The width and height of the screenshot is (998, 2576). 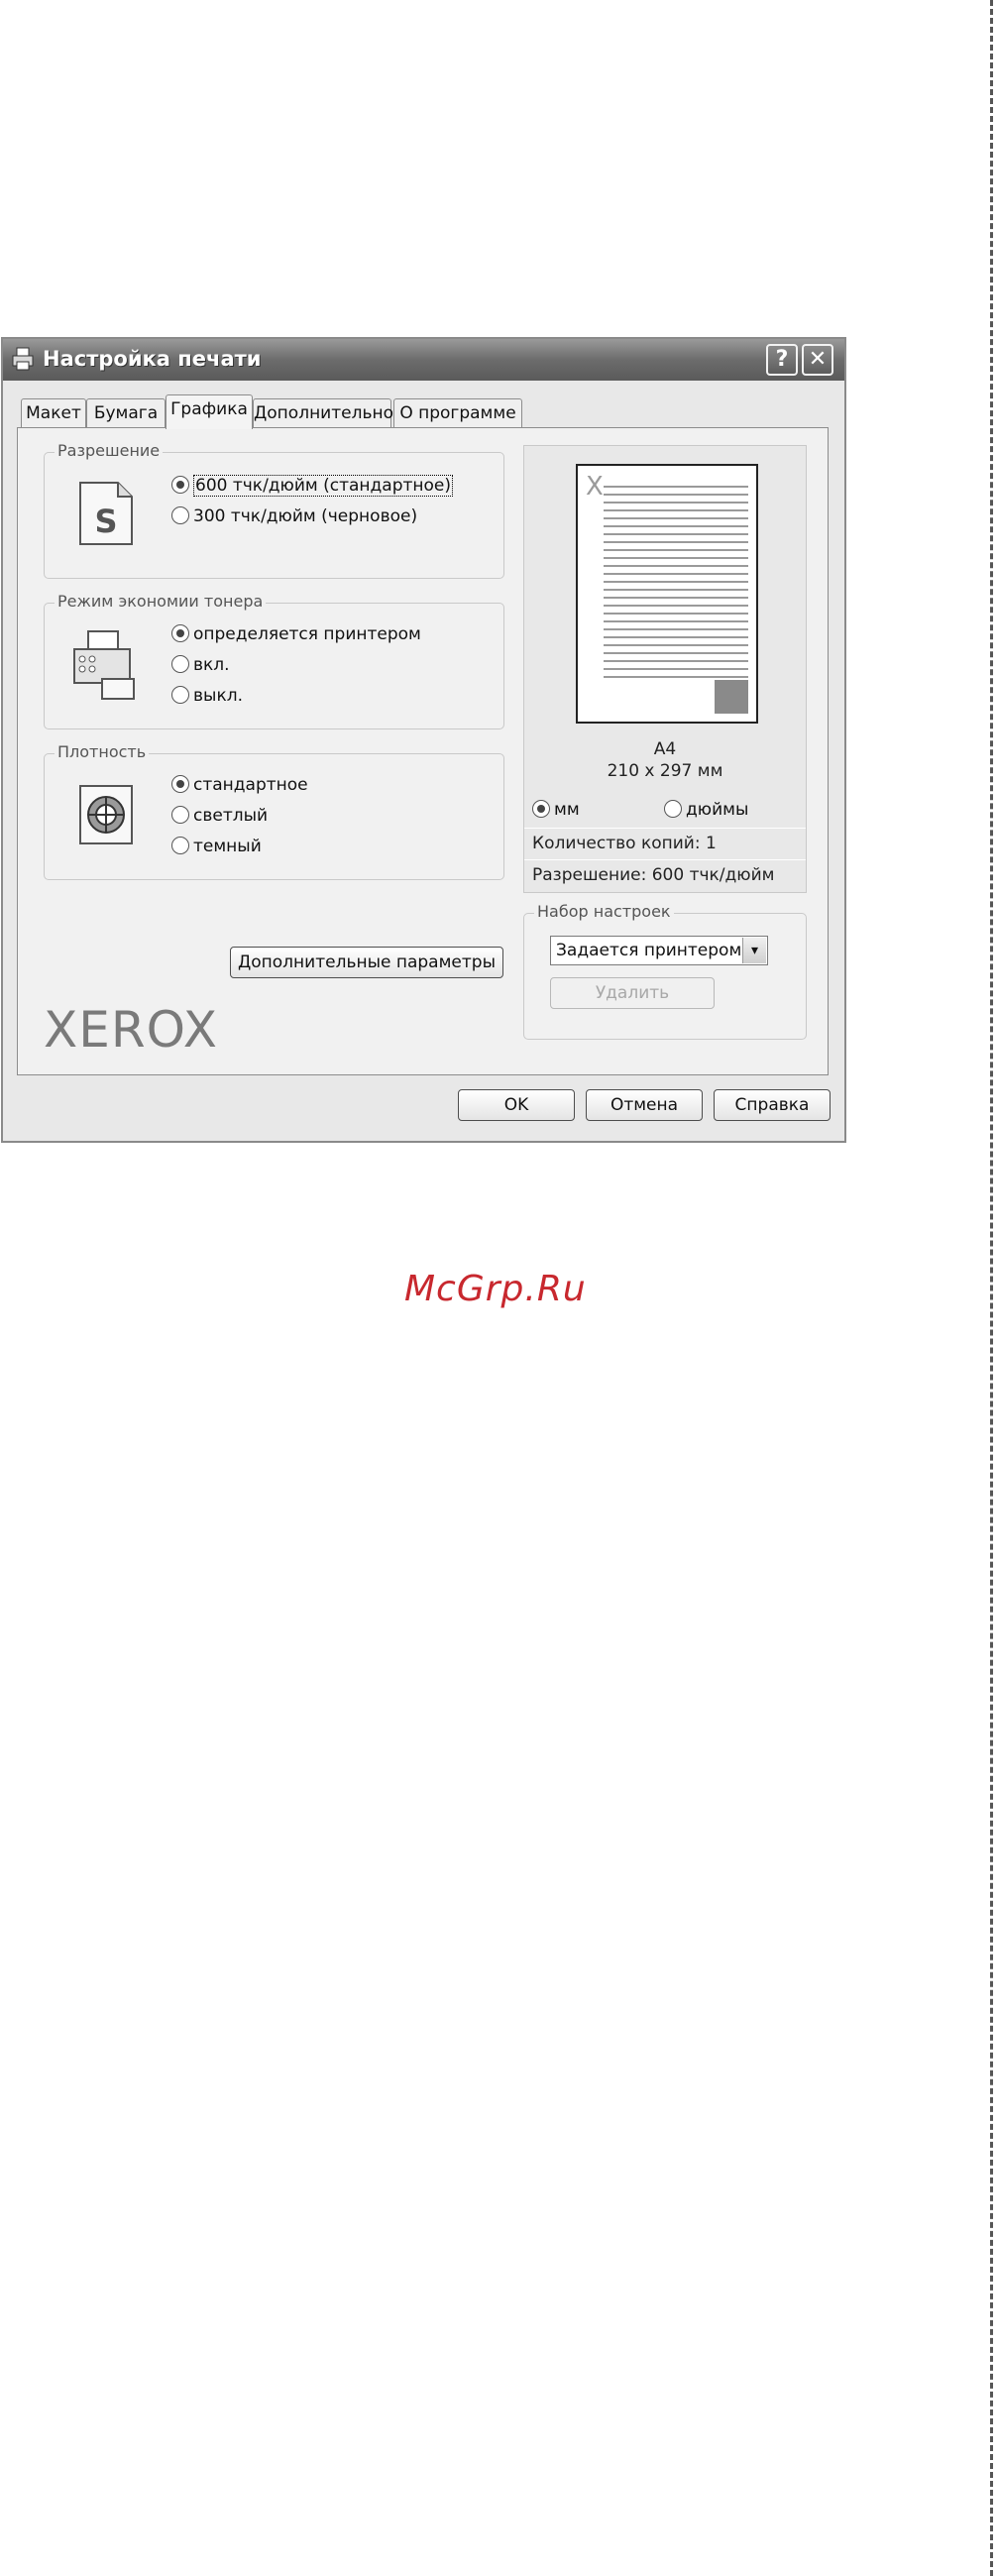 What do you see at coordinates (496, 1289) in the screenshot?
I see `watermark: McGrp.Ru` at bounding box center [496, 1289].